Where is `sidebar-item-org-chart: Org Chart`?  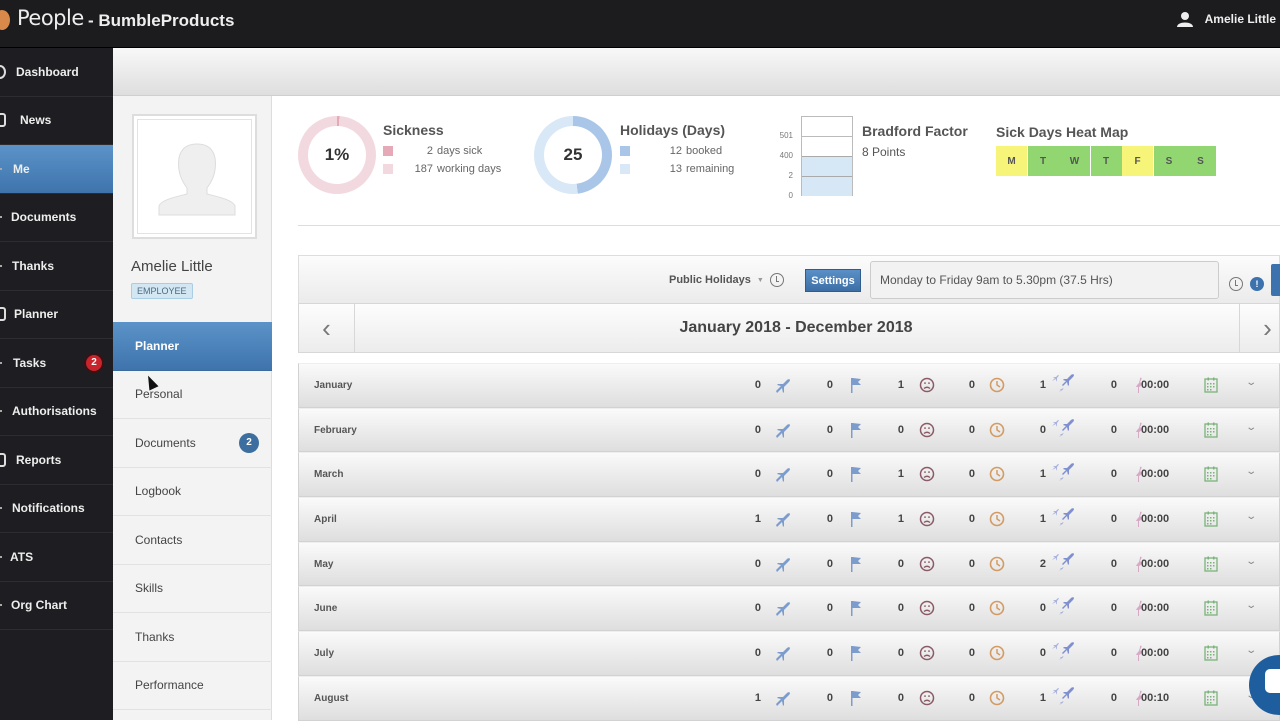
sidebar-item-org-chart: Org Chart is located at coordinates (56, 606).